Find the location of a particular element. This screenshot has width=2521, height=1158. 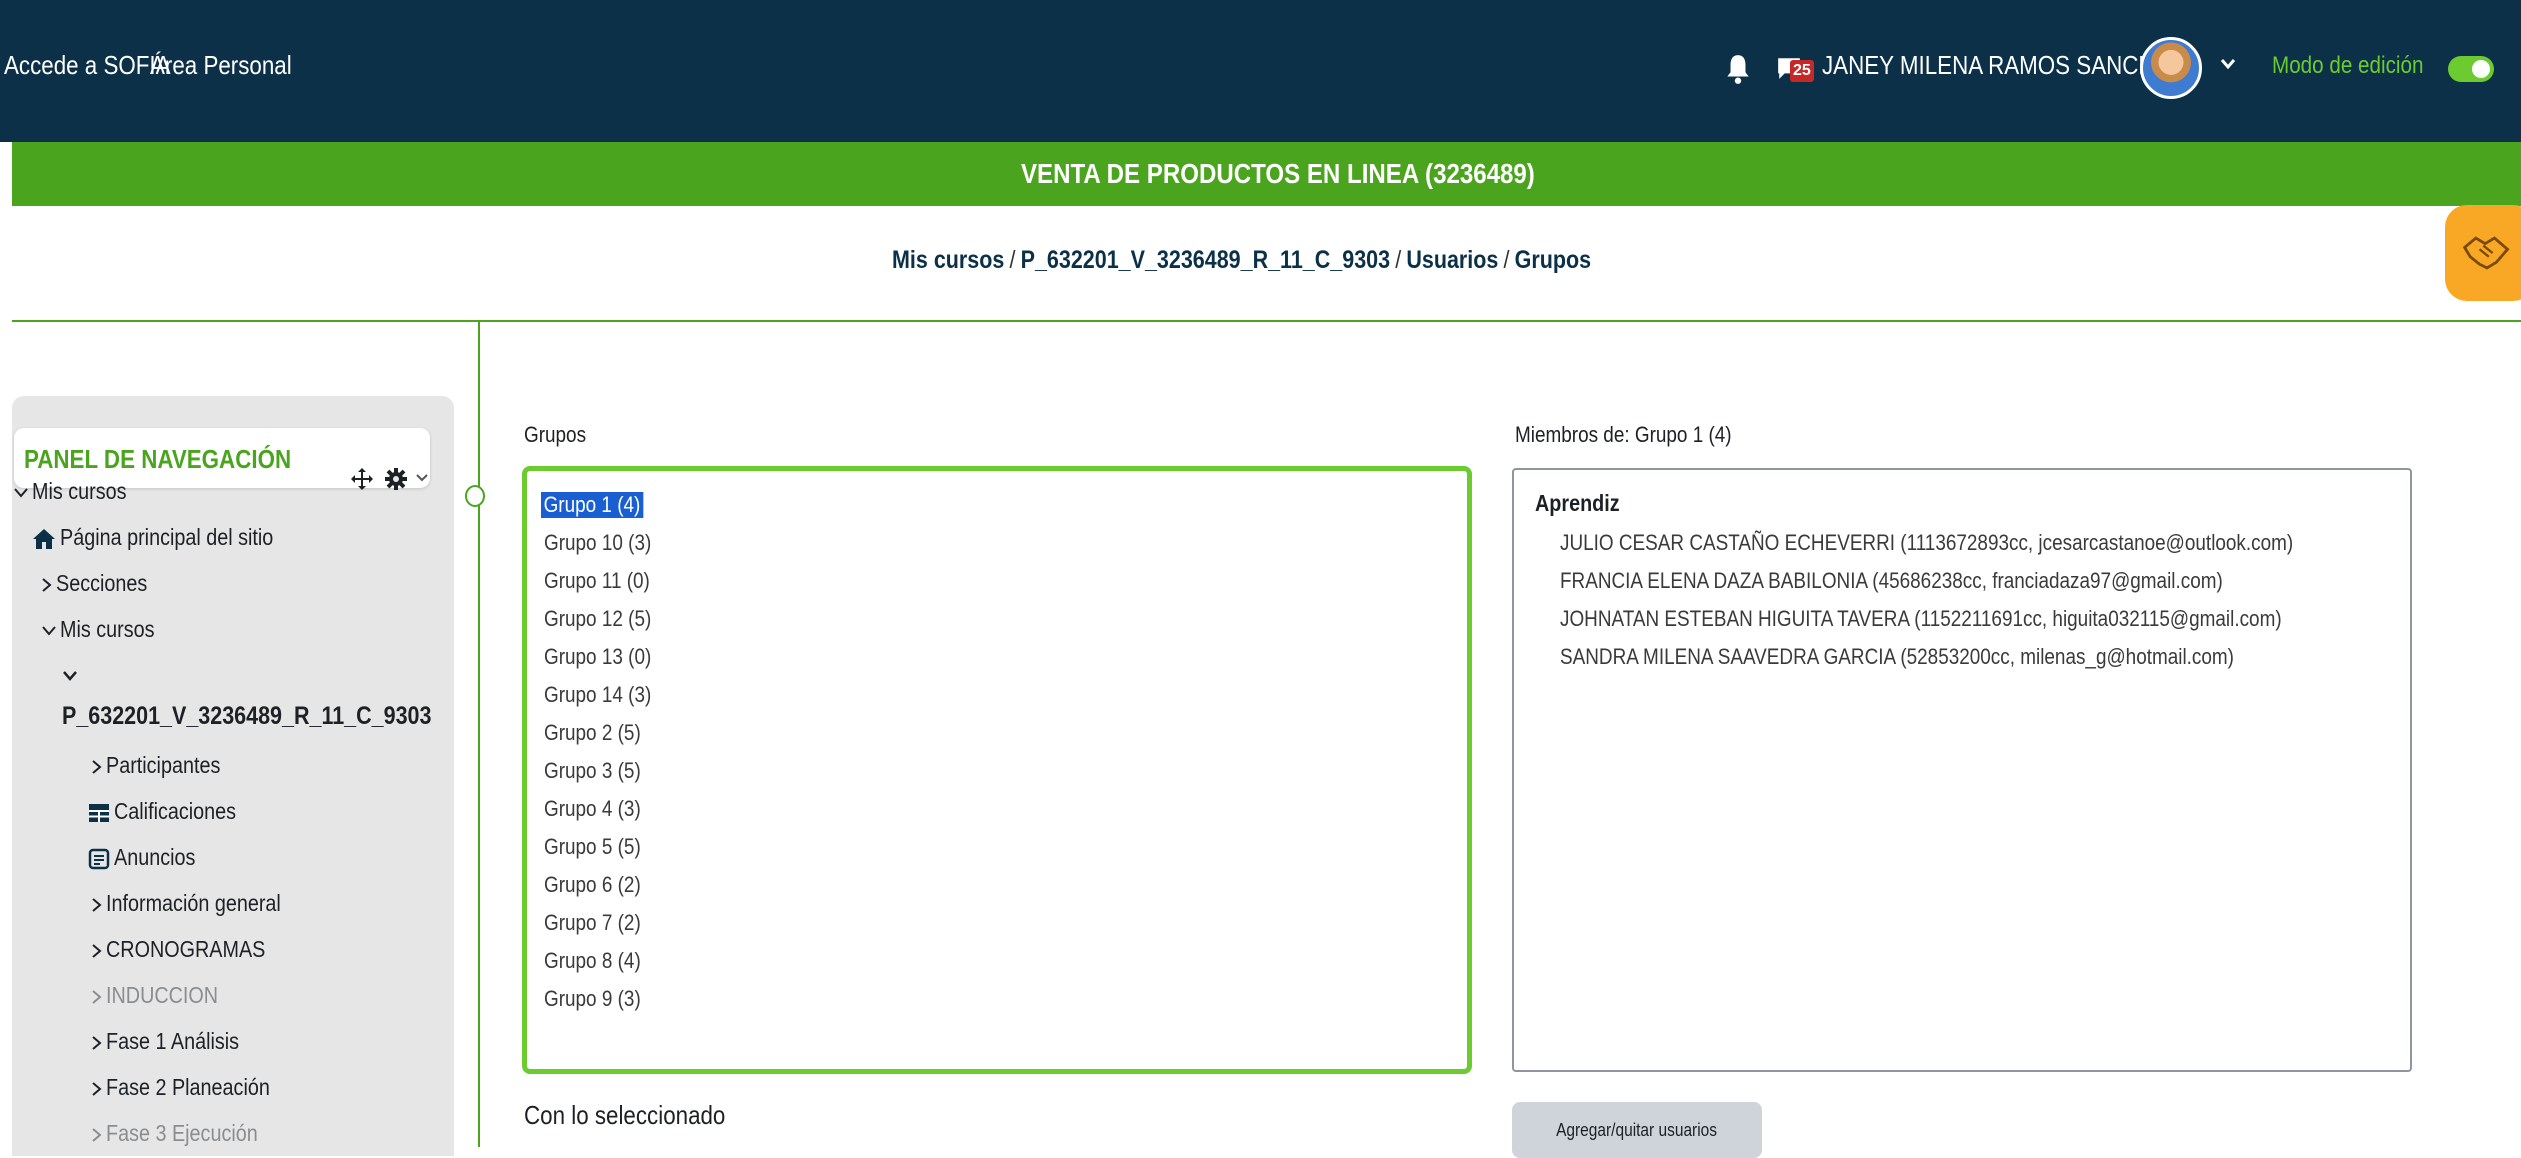

nav-link-sofia: Accede a SOFIA is located at coordinates (87, 65).